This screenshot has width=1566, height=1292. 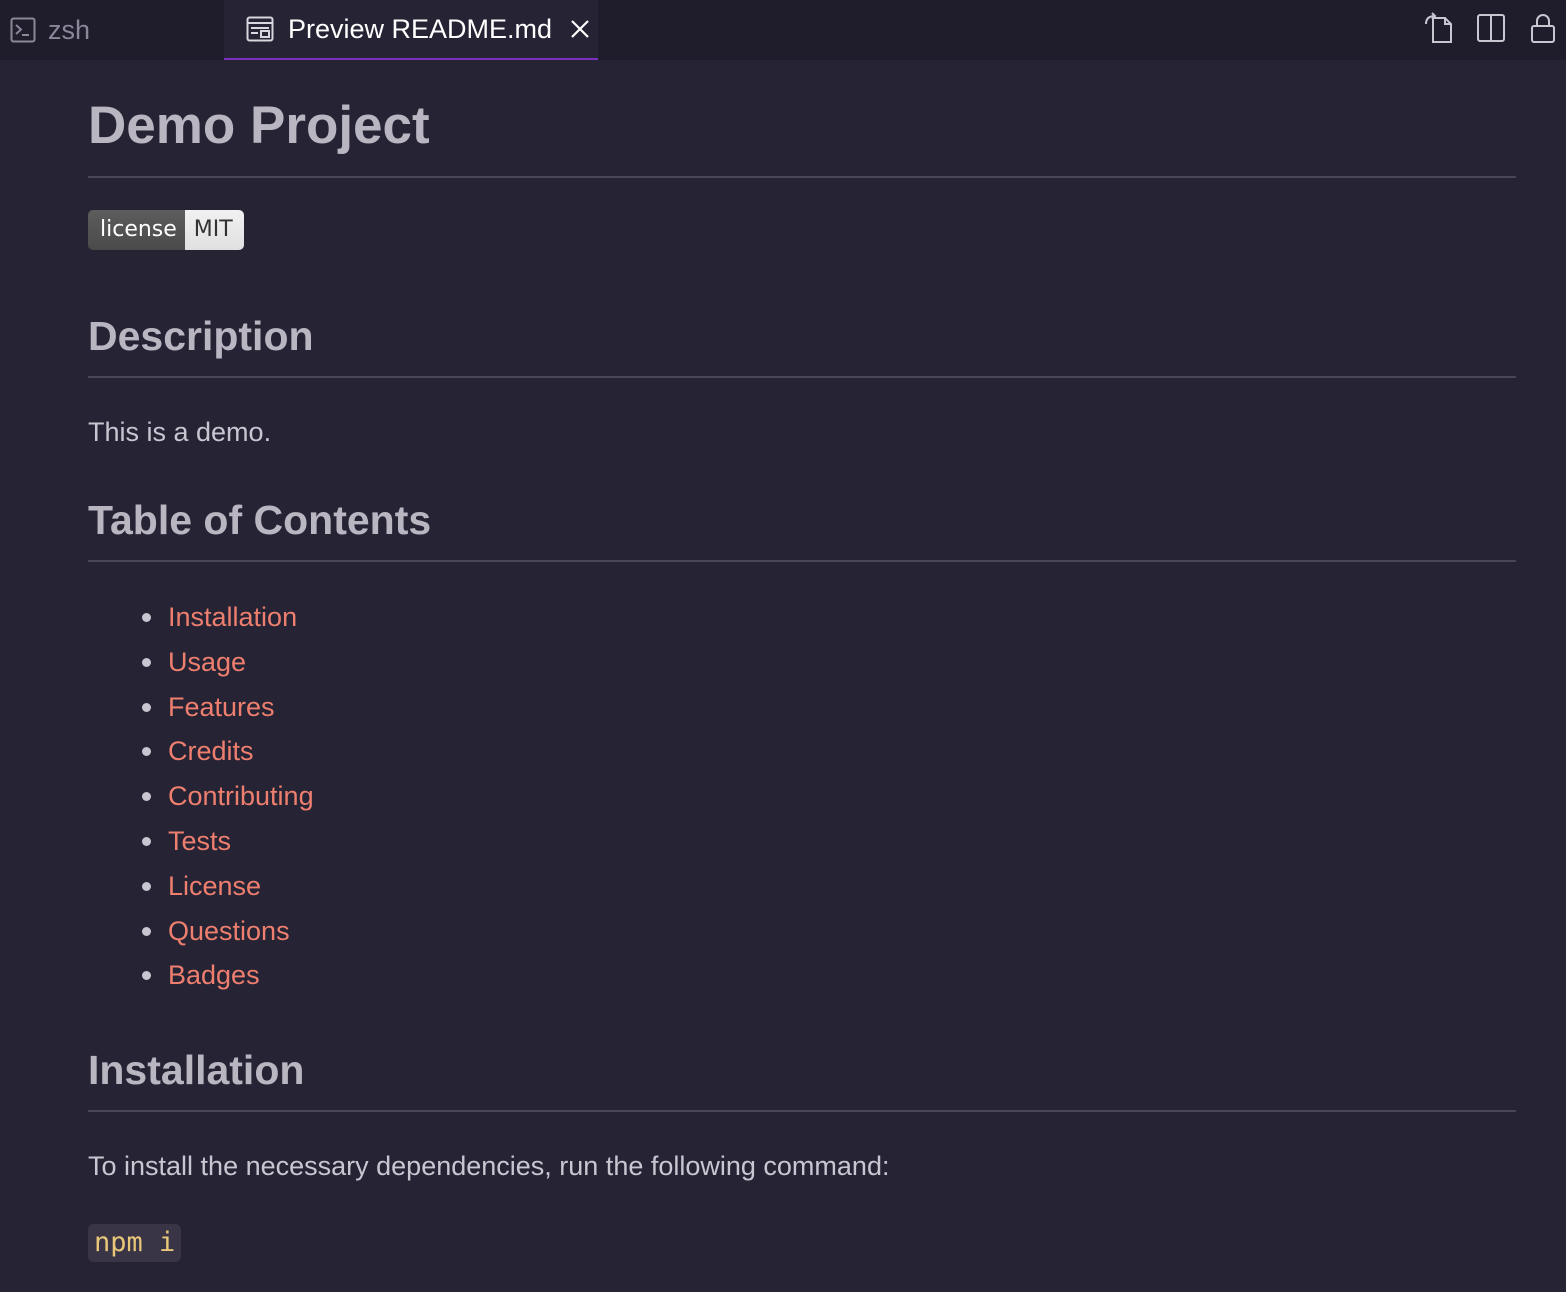 What do you see at coordinates (783, 30) in the screenshot?
I see `tab-bar: zsh Preview README.md` at bounding box center [783, 30].